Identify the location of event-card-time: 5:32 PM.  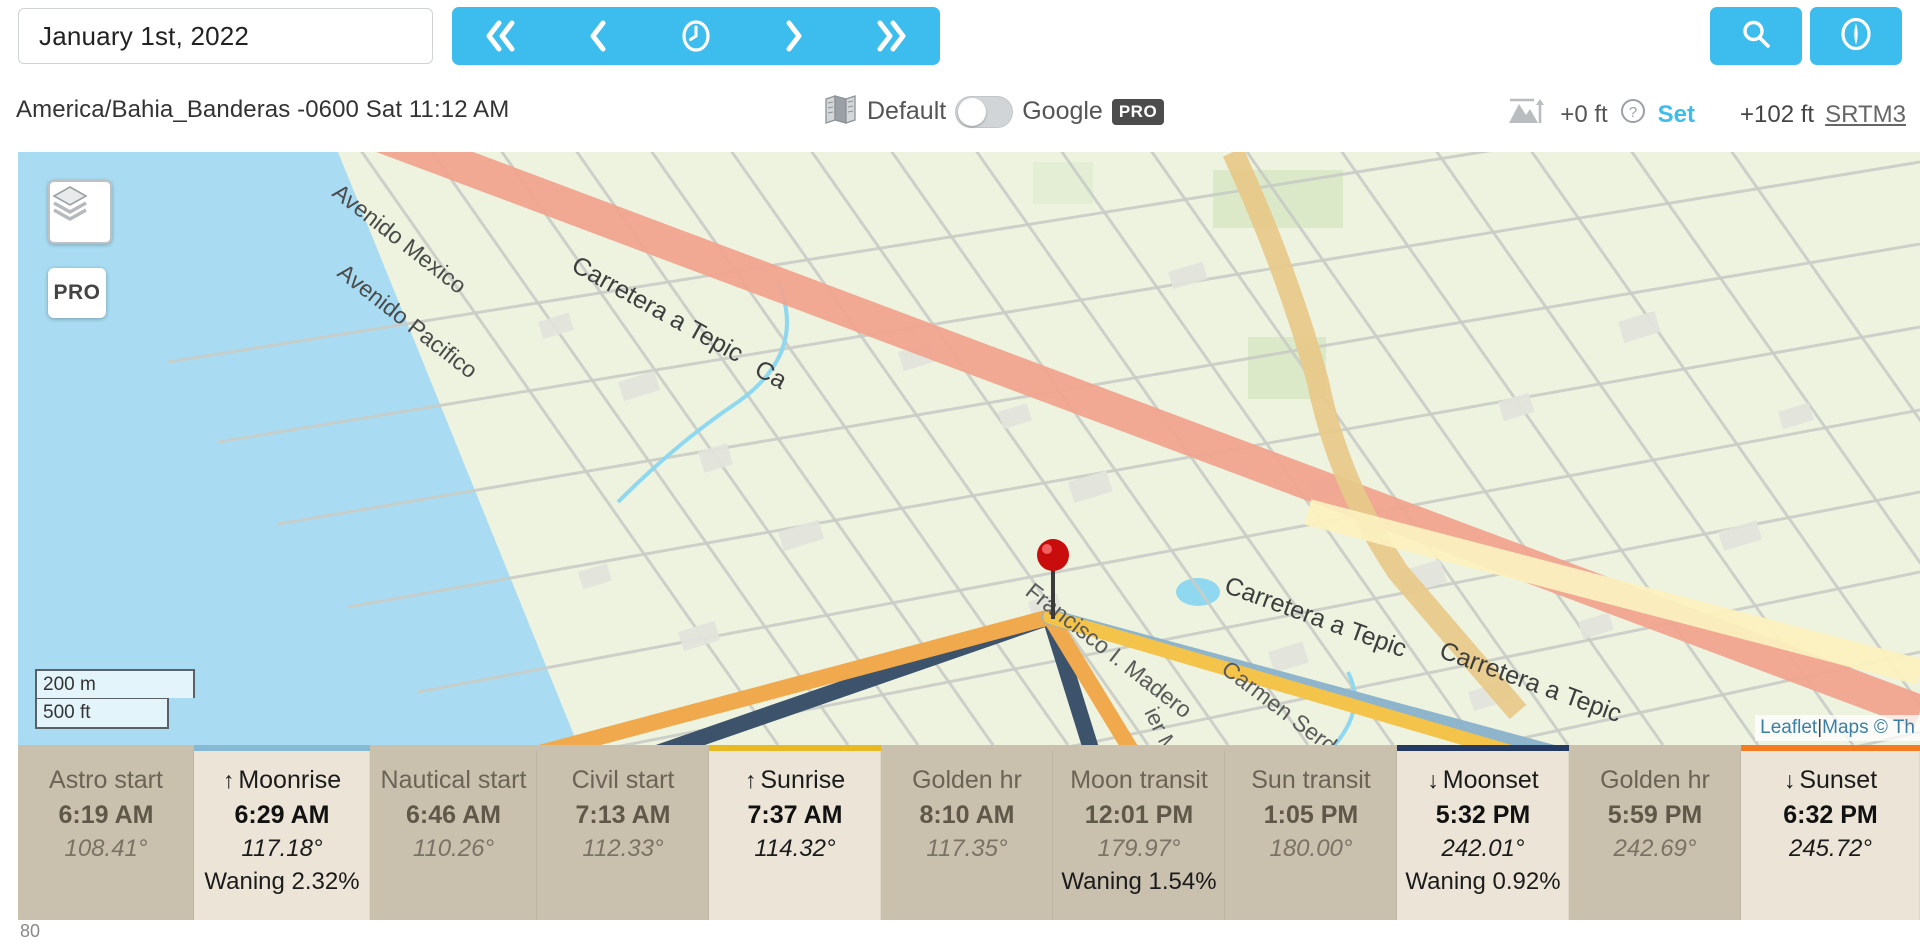
(1483, 815).